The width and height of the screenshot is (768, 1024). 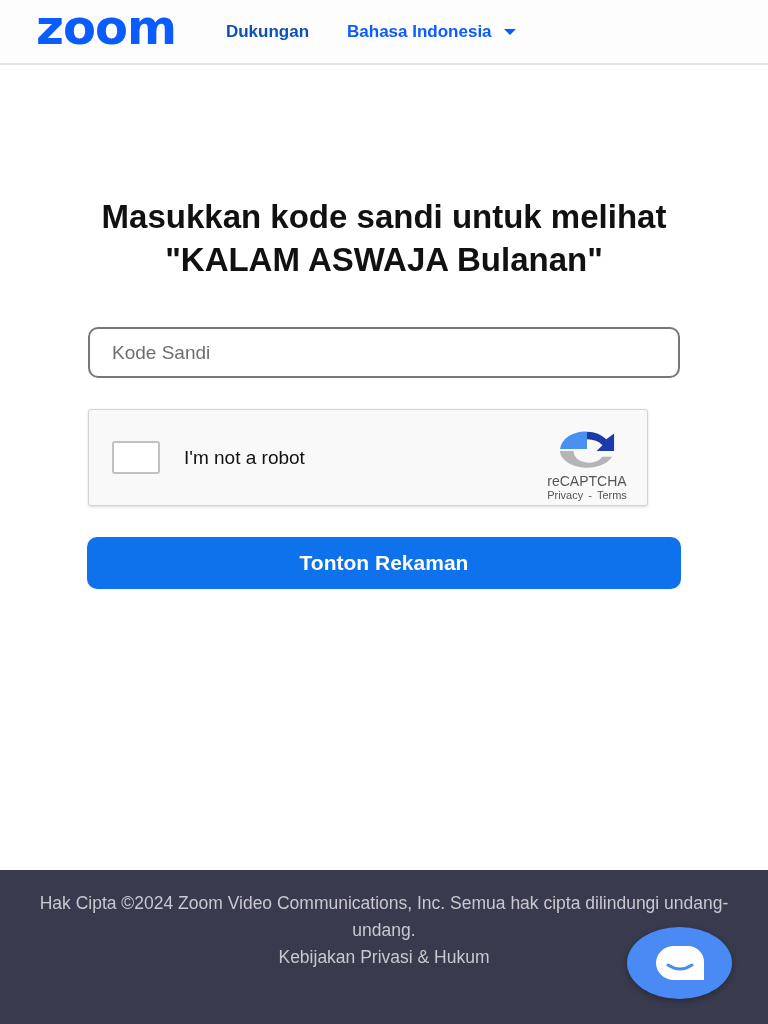 I want to click on terms-link: Terms, so click(x=611, y=494).